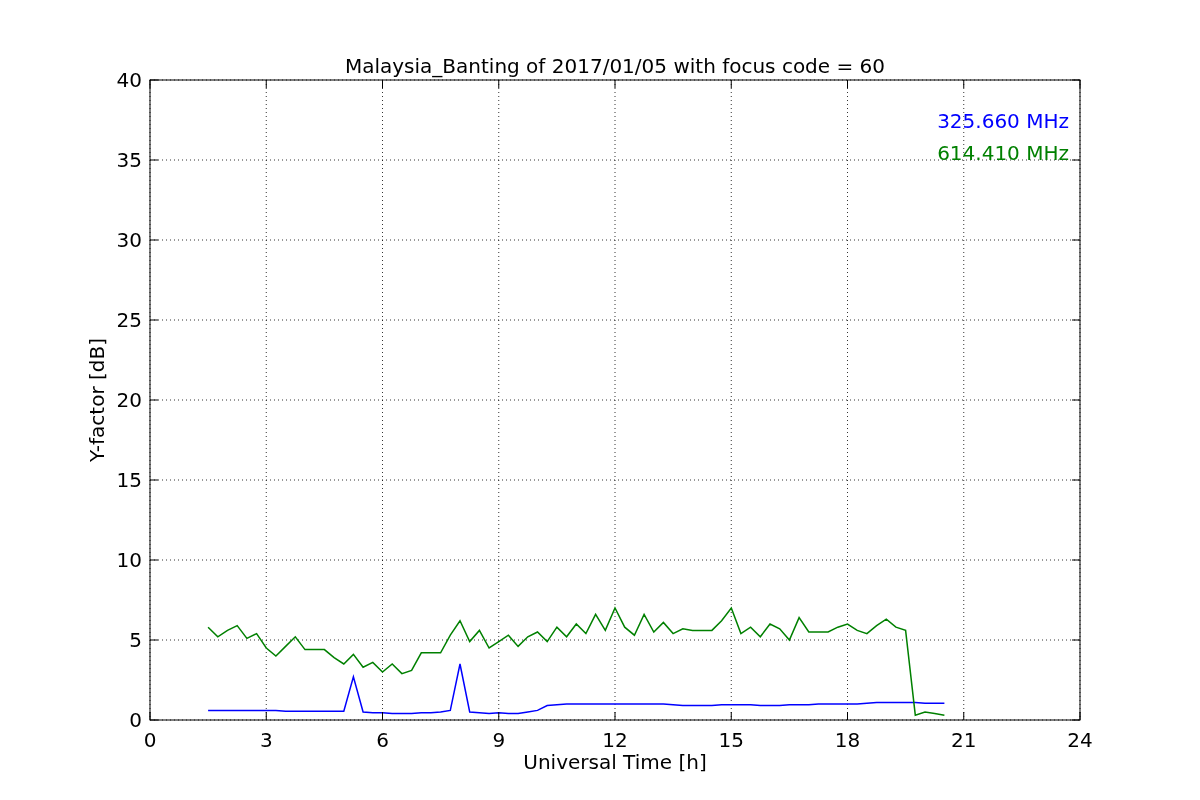 This screenshot has width=1200, height=800. What do you see at coordinates (382, 740) in the screenshot?
I see `tick-label: 6` at bounding box center [382, 740].